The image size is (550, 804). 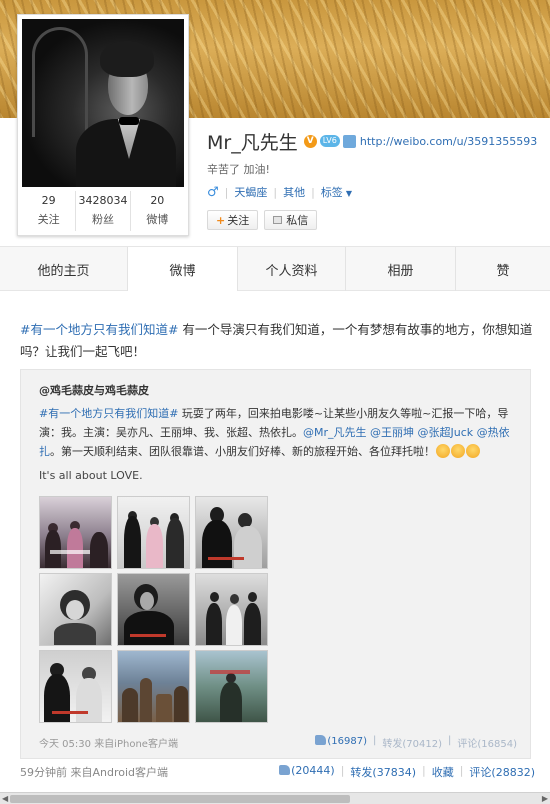 What do you see at coordinates (401, 269) in the screenshot?
I see `tab-album: 相册` at bounding box center [401, 269].